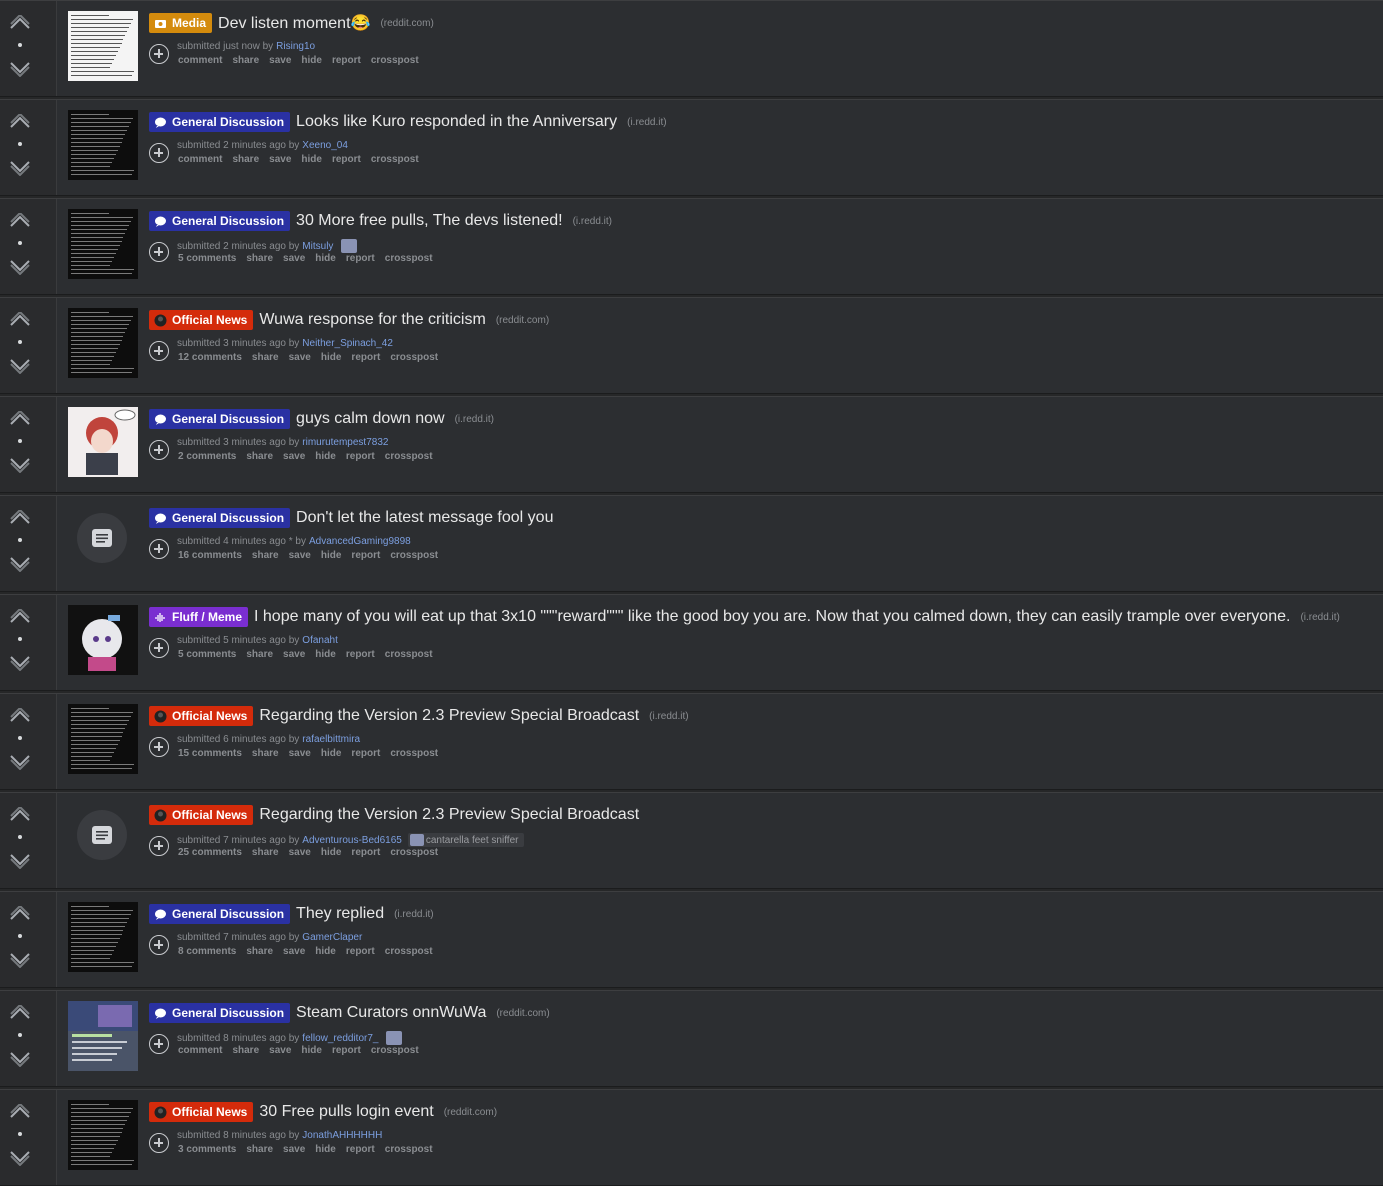 The height and width of the screenshot is (1186, 1383). Describe the element at coordinates (346, 1112) in the screenshot. I see `post-title: 30 Free pulls login event` at that location.